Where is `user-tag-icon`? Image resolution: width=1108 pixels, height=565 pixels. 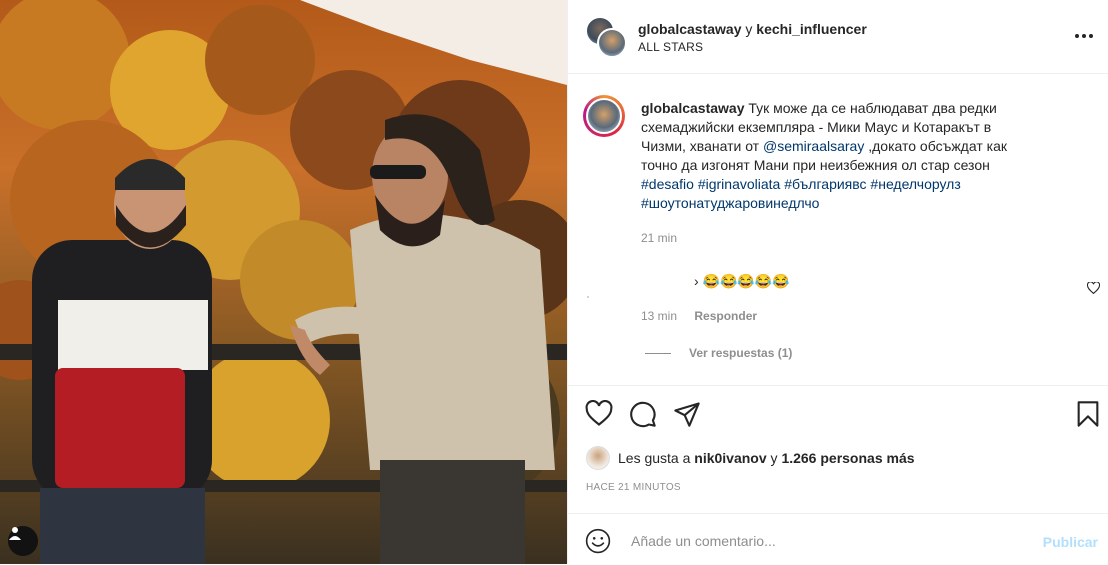
user-tag-icon is located at coordinates (15, 533).